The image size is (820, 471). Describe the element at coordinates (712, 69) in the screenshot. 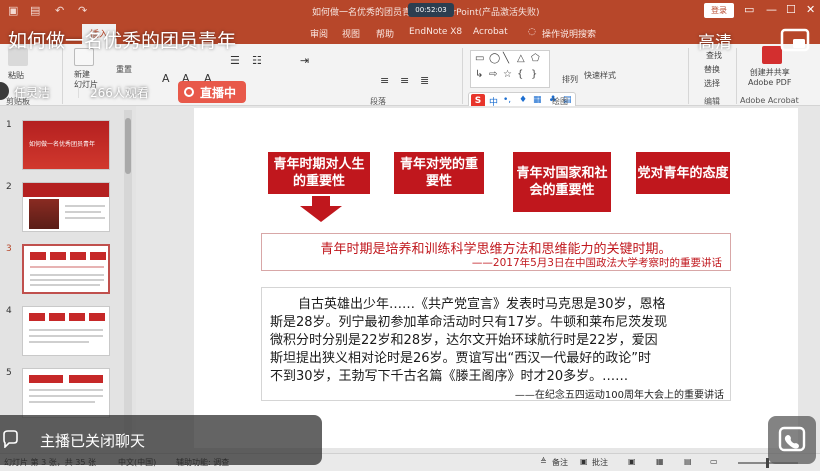

I see `replace-button: 替换` at that location.